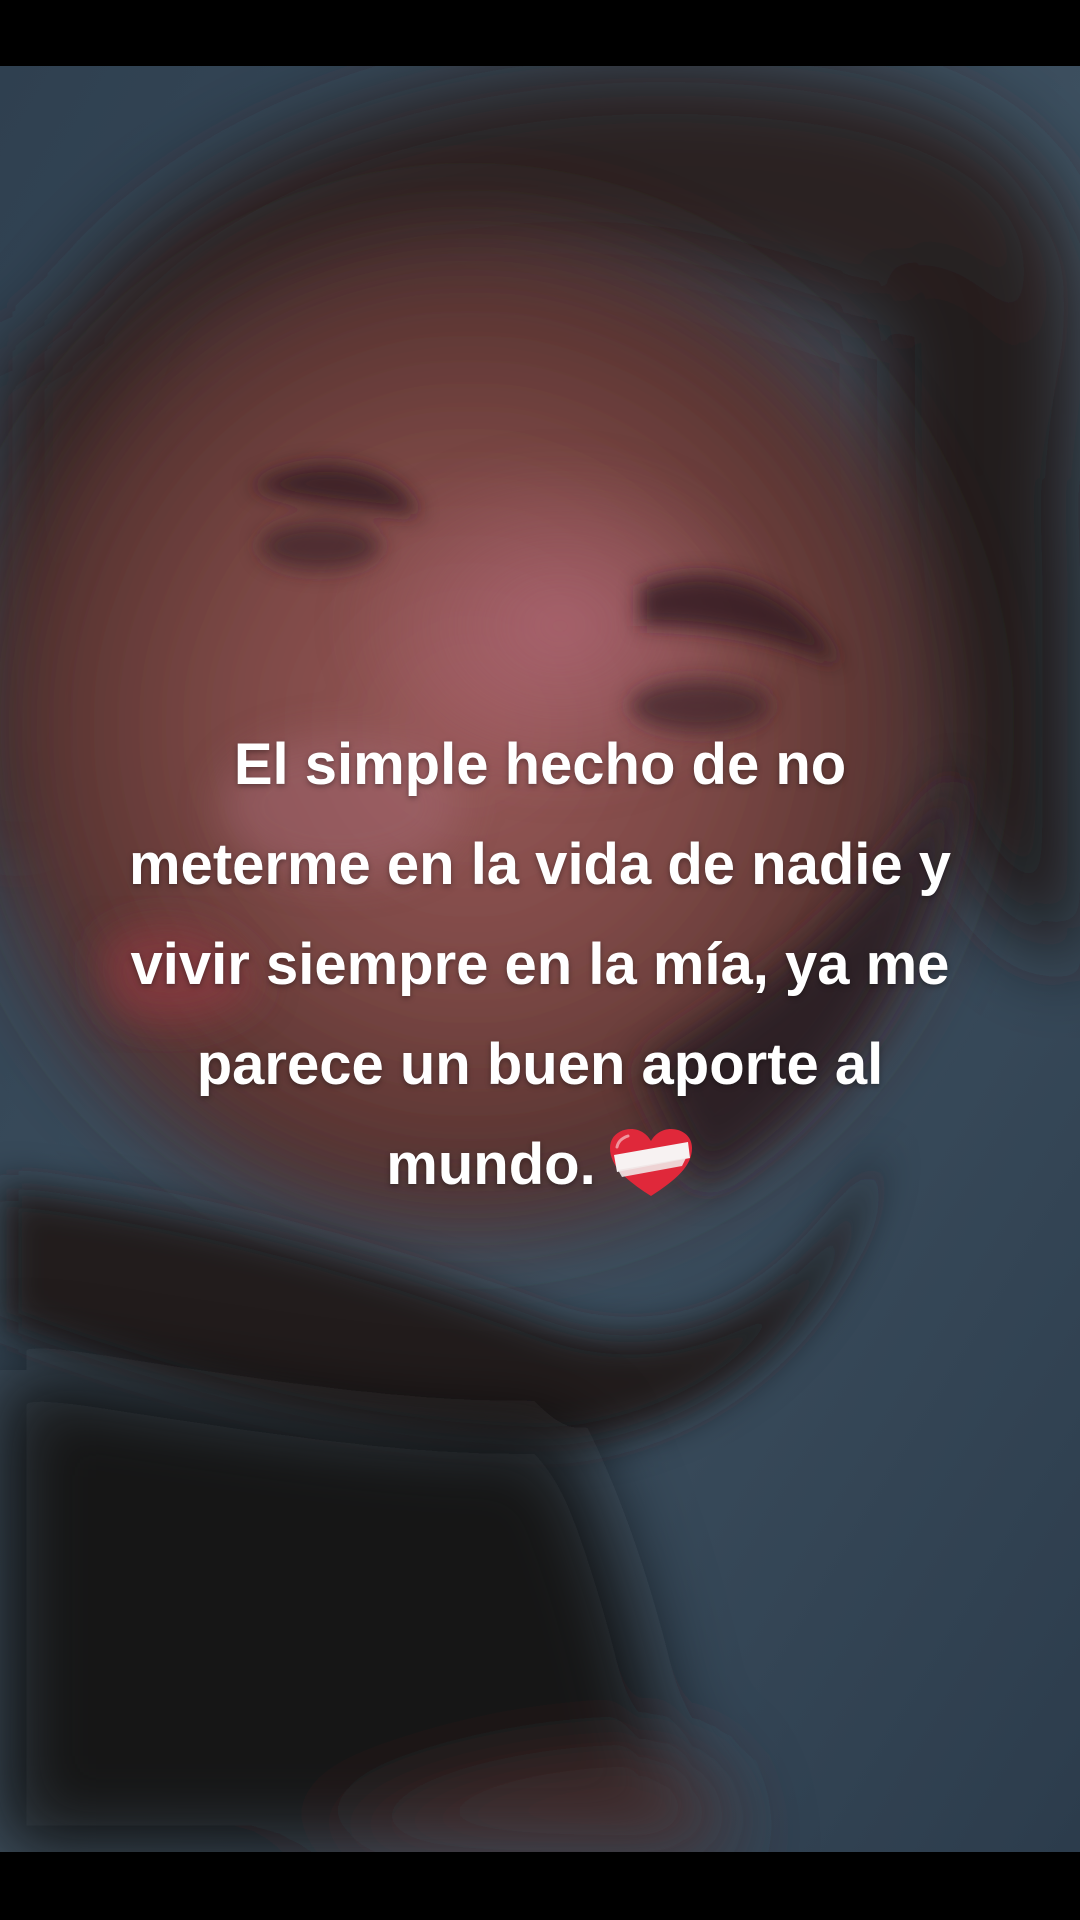  I want to click on caption-line: meterme en la vida de nadie y, so click(540, 864).